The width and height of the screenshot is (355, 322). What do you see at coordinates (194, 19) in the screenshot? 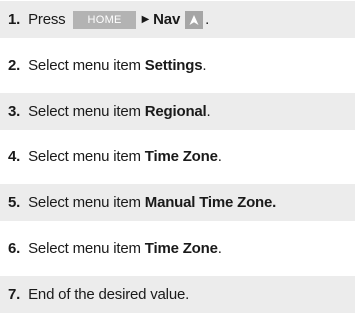
I see `navigation-arrow-icon` at bounding box center [194, 19].